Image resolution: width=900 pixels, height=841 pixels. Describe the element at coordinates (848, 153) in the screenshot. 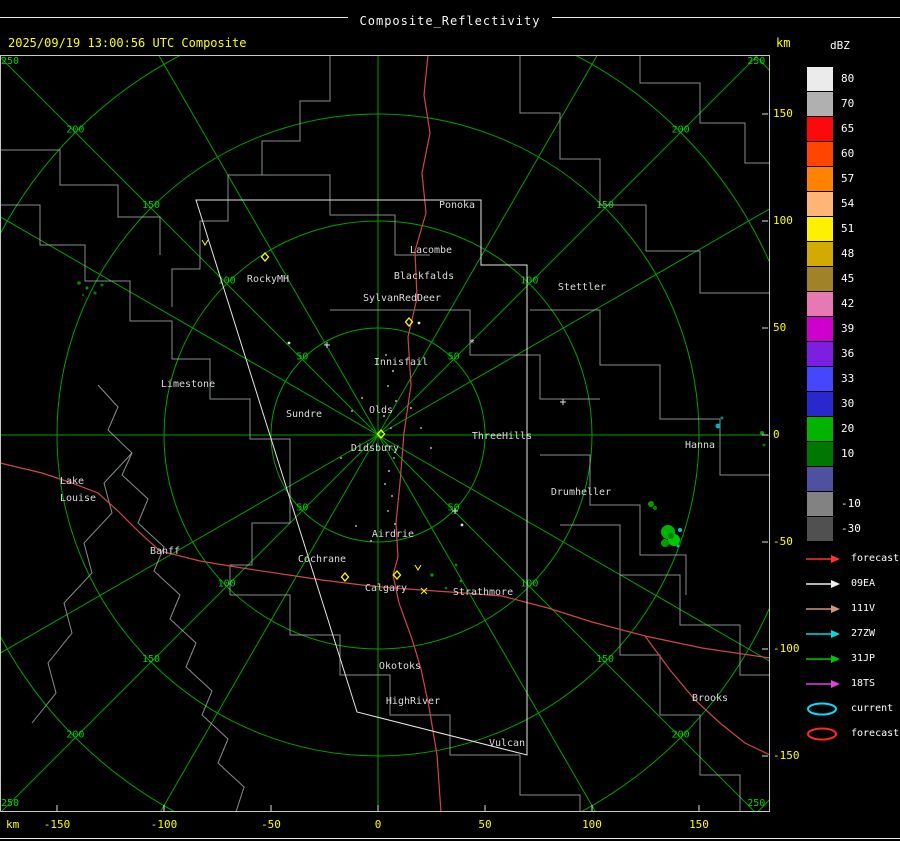

I see `colorbar-label: 60` at that location.